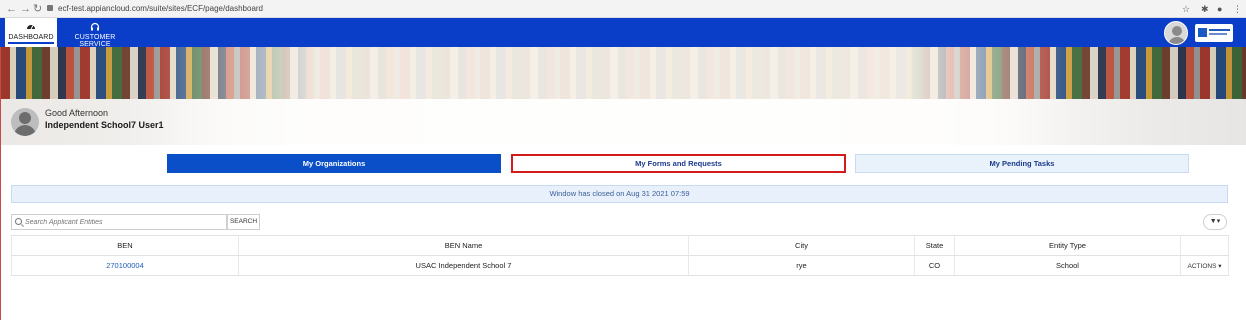 This screenshot has height=320, width=1246. What do you see at coordinates (37, 9) in the screenshot?
I see `reload-icon: ↻` at bounding box center [37, 9].